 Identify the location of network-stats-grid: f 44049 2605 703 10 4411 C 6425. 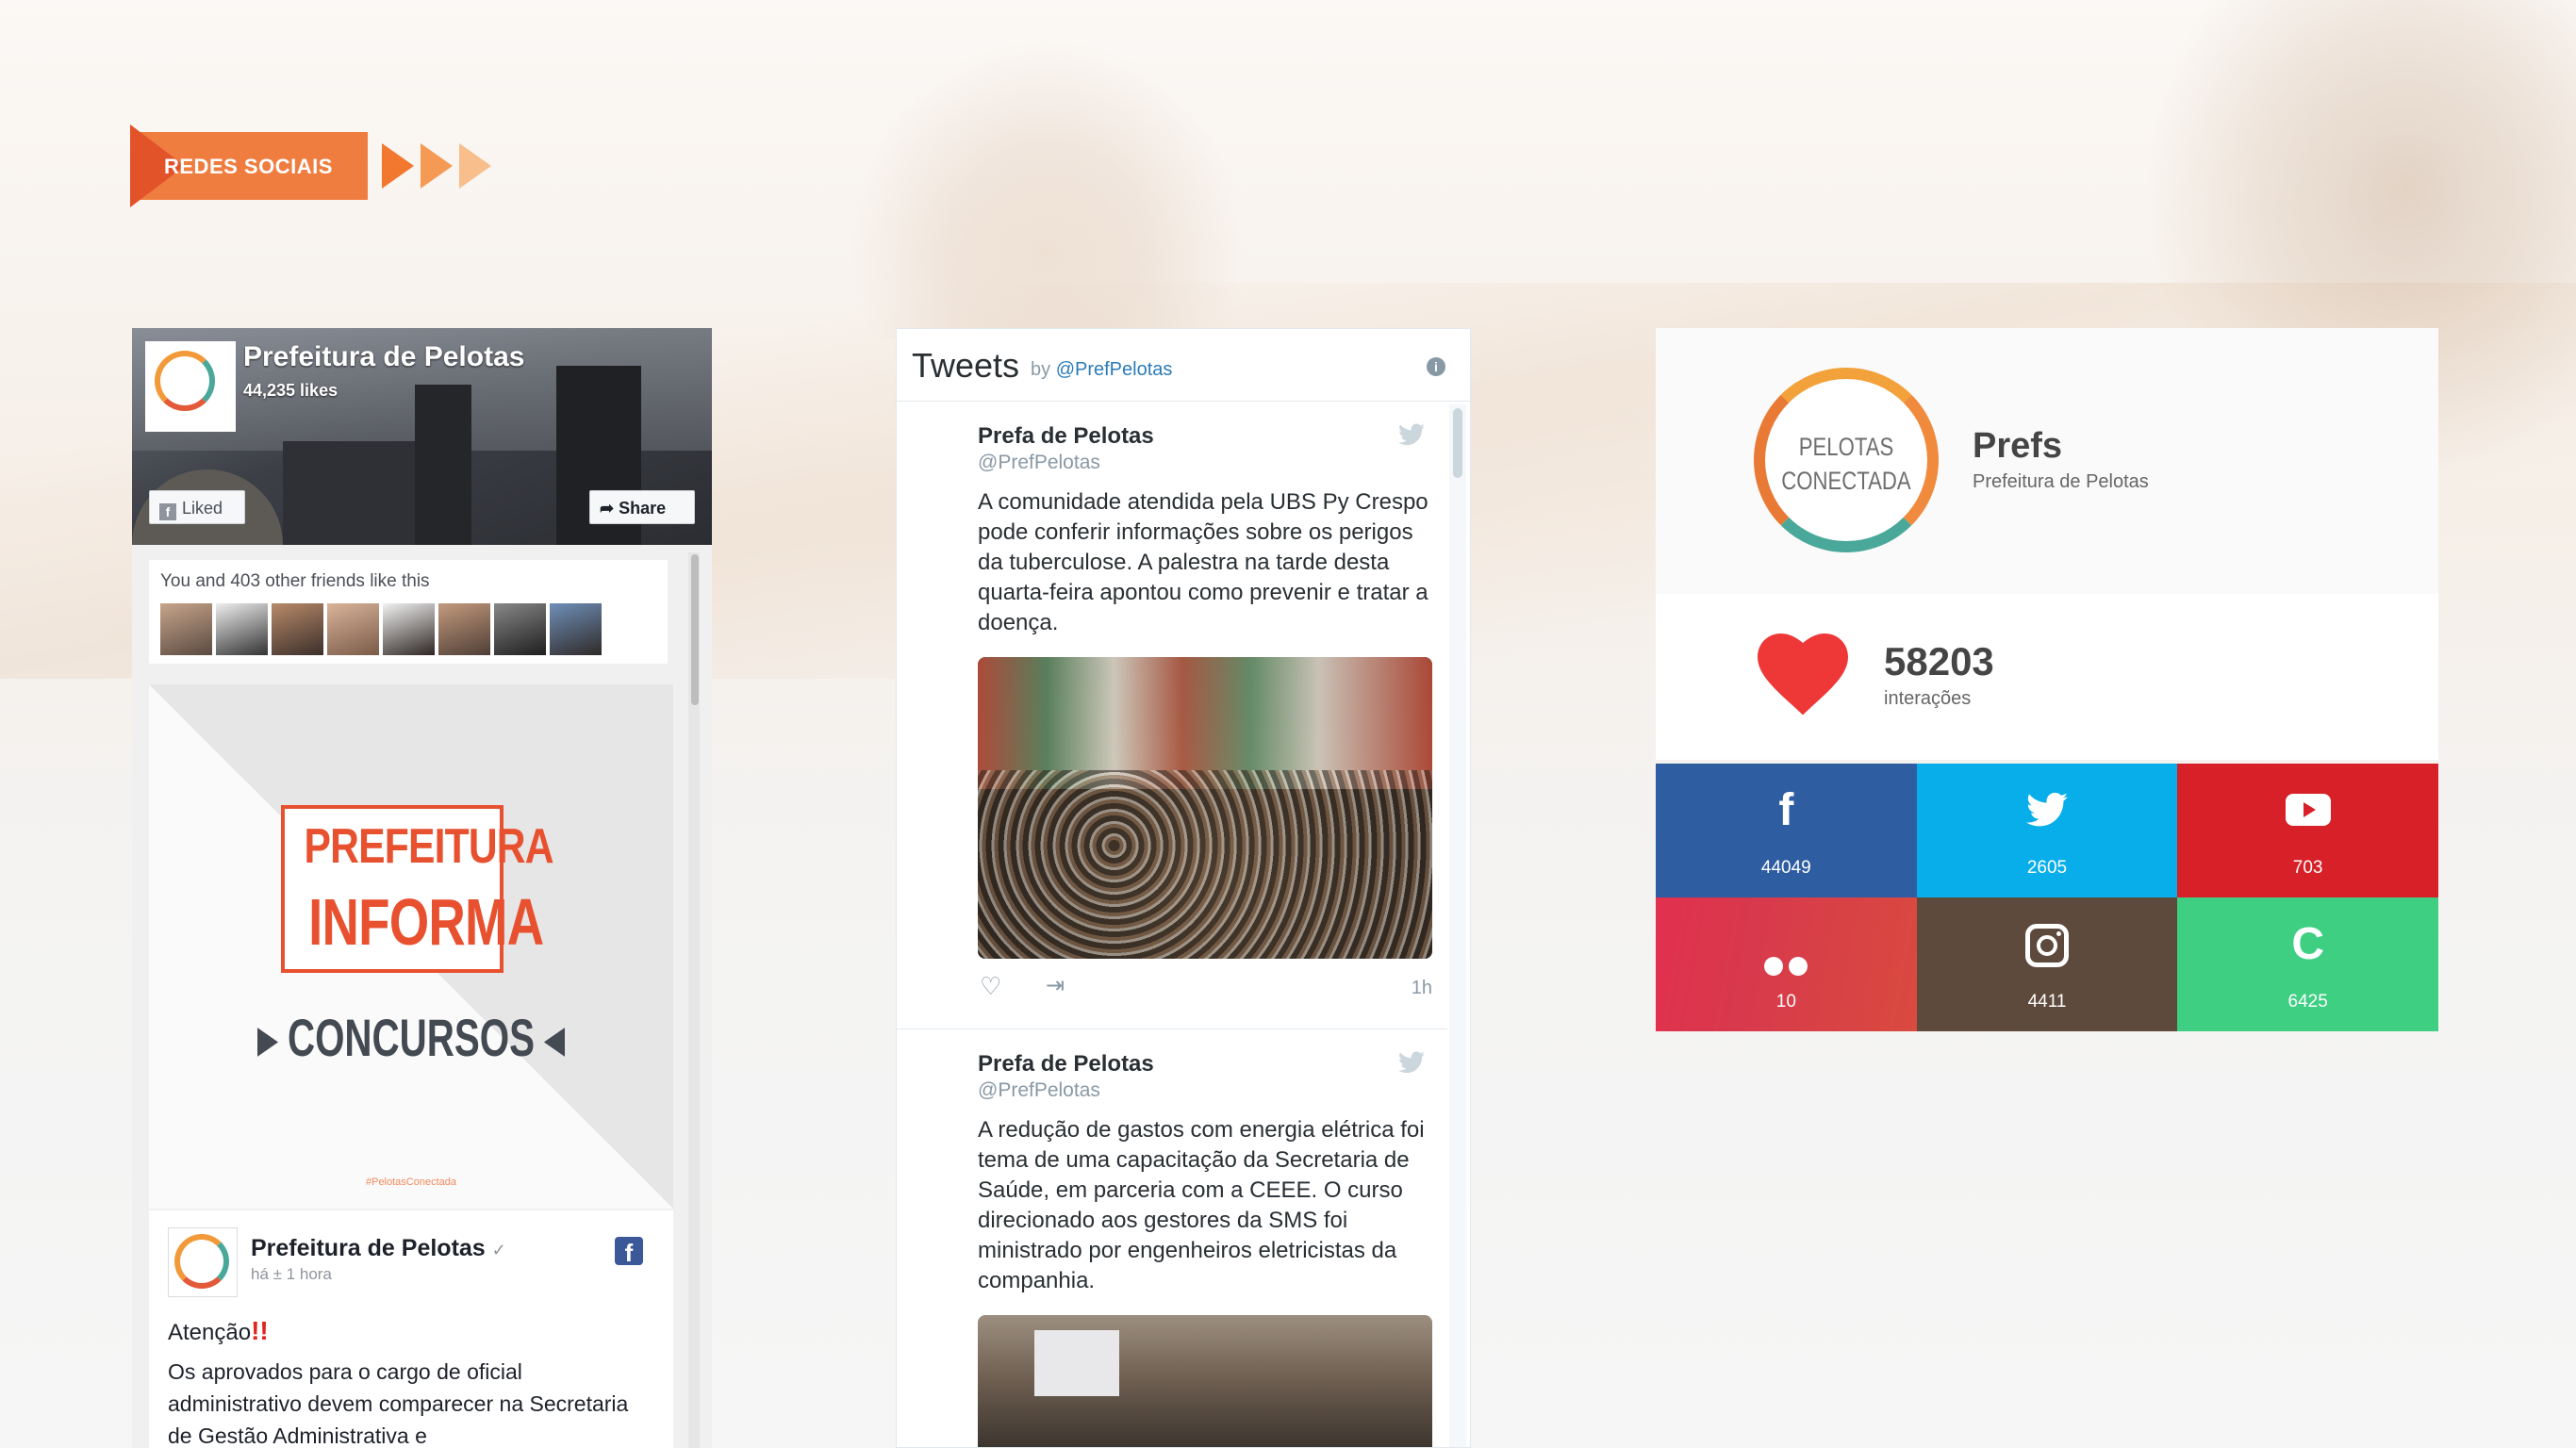
(2047, 897).